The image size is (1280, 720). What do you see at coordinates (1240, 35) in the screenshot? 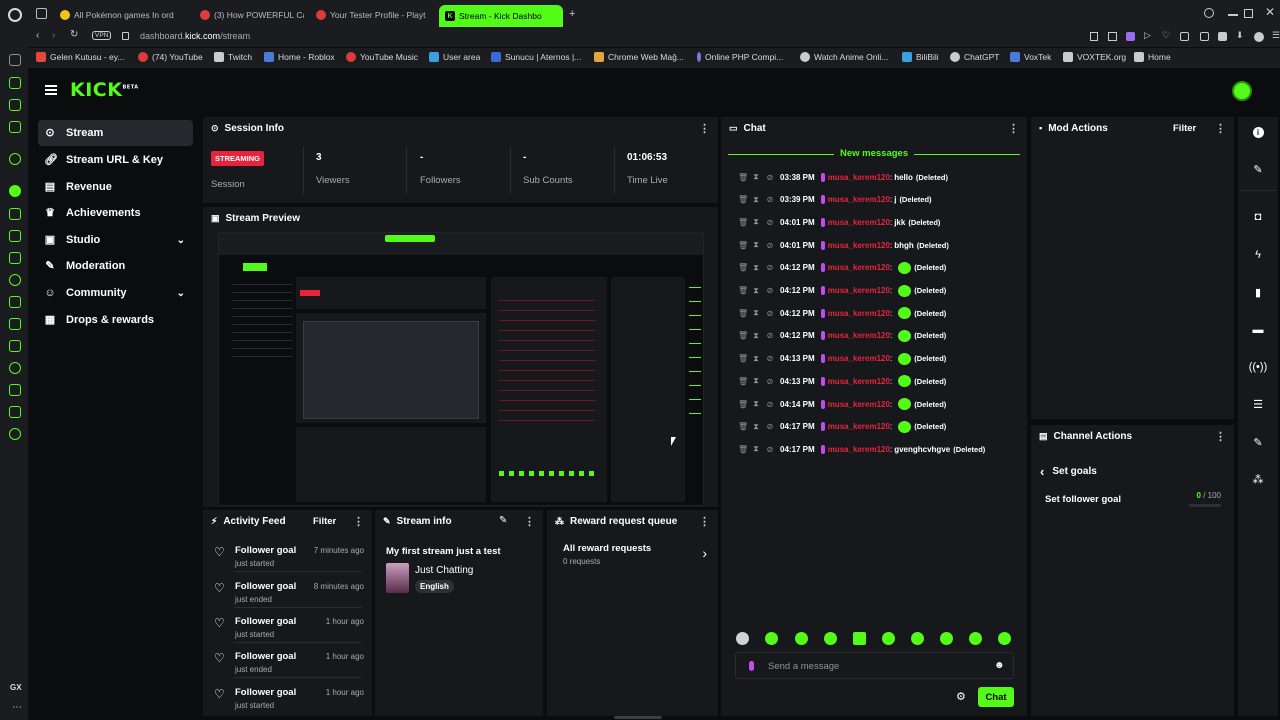
I see `download-icon: ⬇` at bounding box center [1240, 35].